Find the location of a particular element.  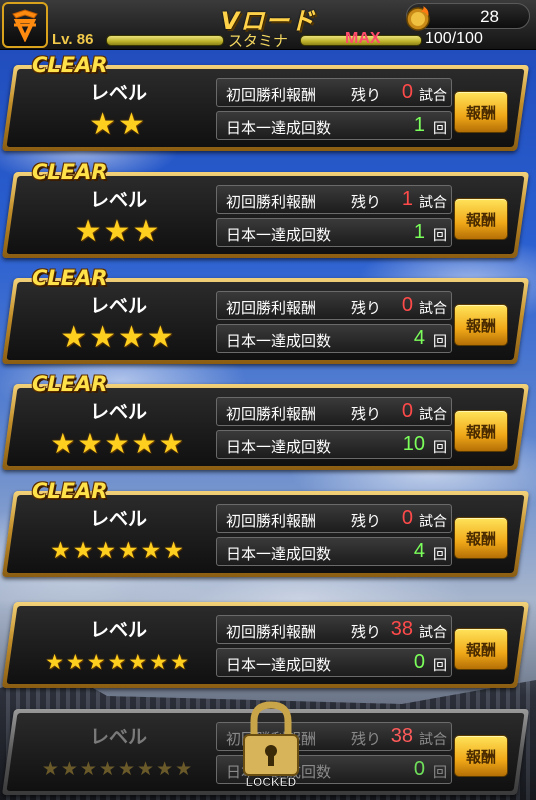

difficulty-stars: ★ ★ is located at coordinates (117, 124).